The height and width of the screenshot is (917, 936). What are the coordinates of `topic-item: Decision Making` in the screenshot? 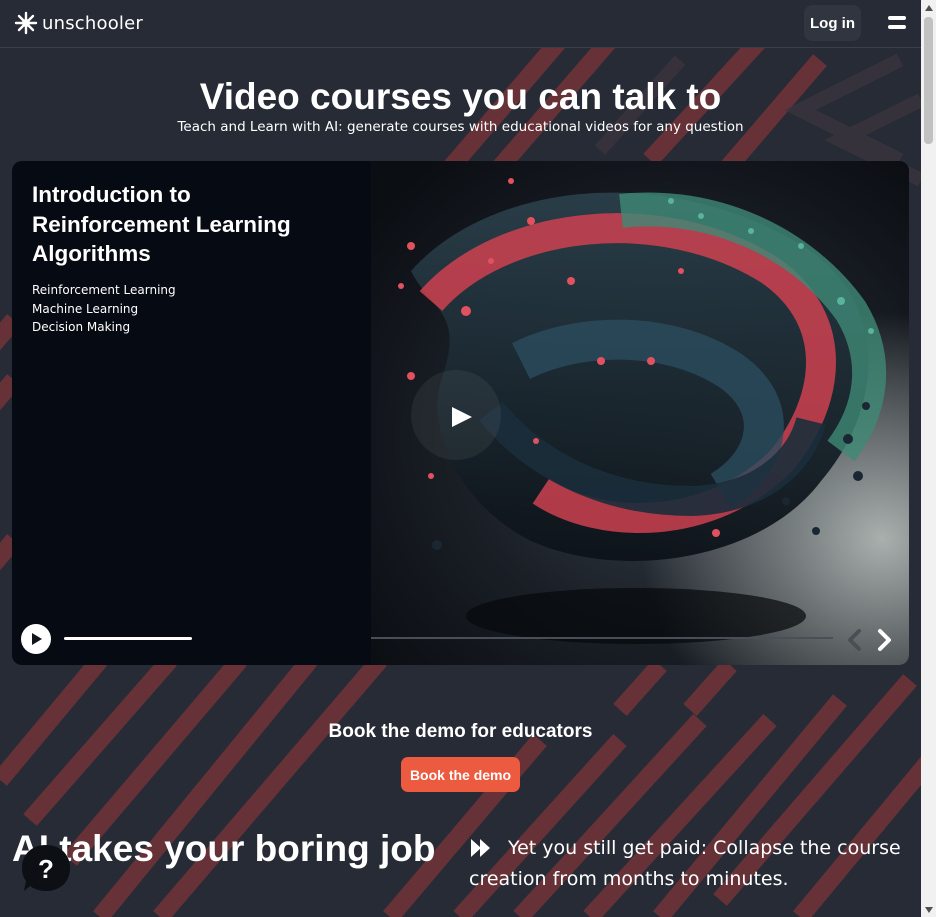 It's located at (81, 327).